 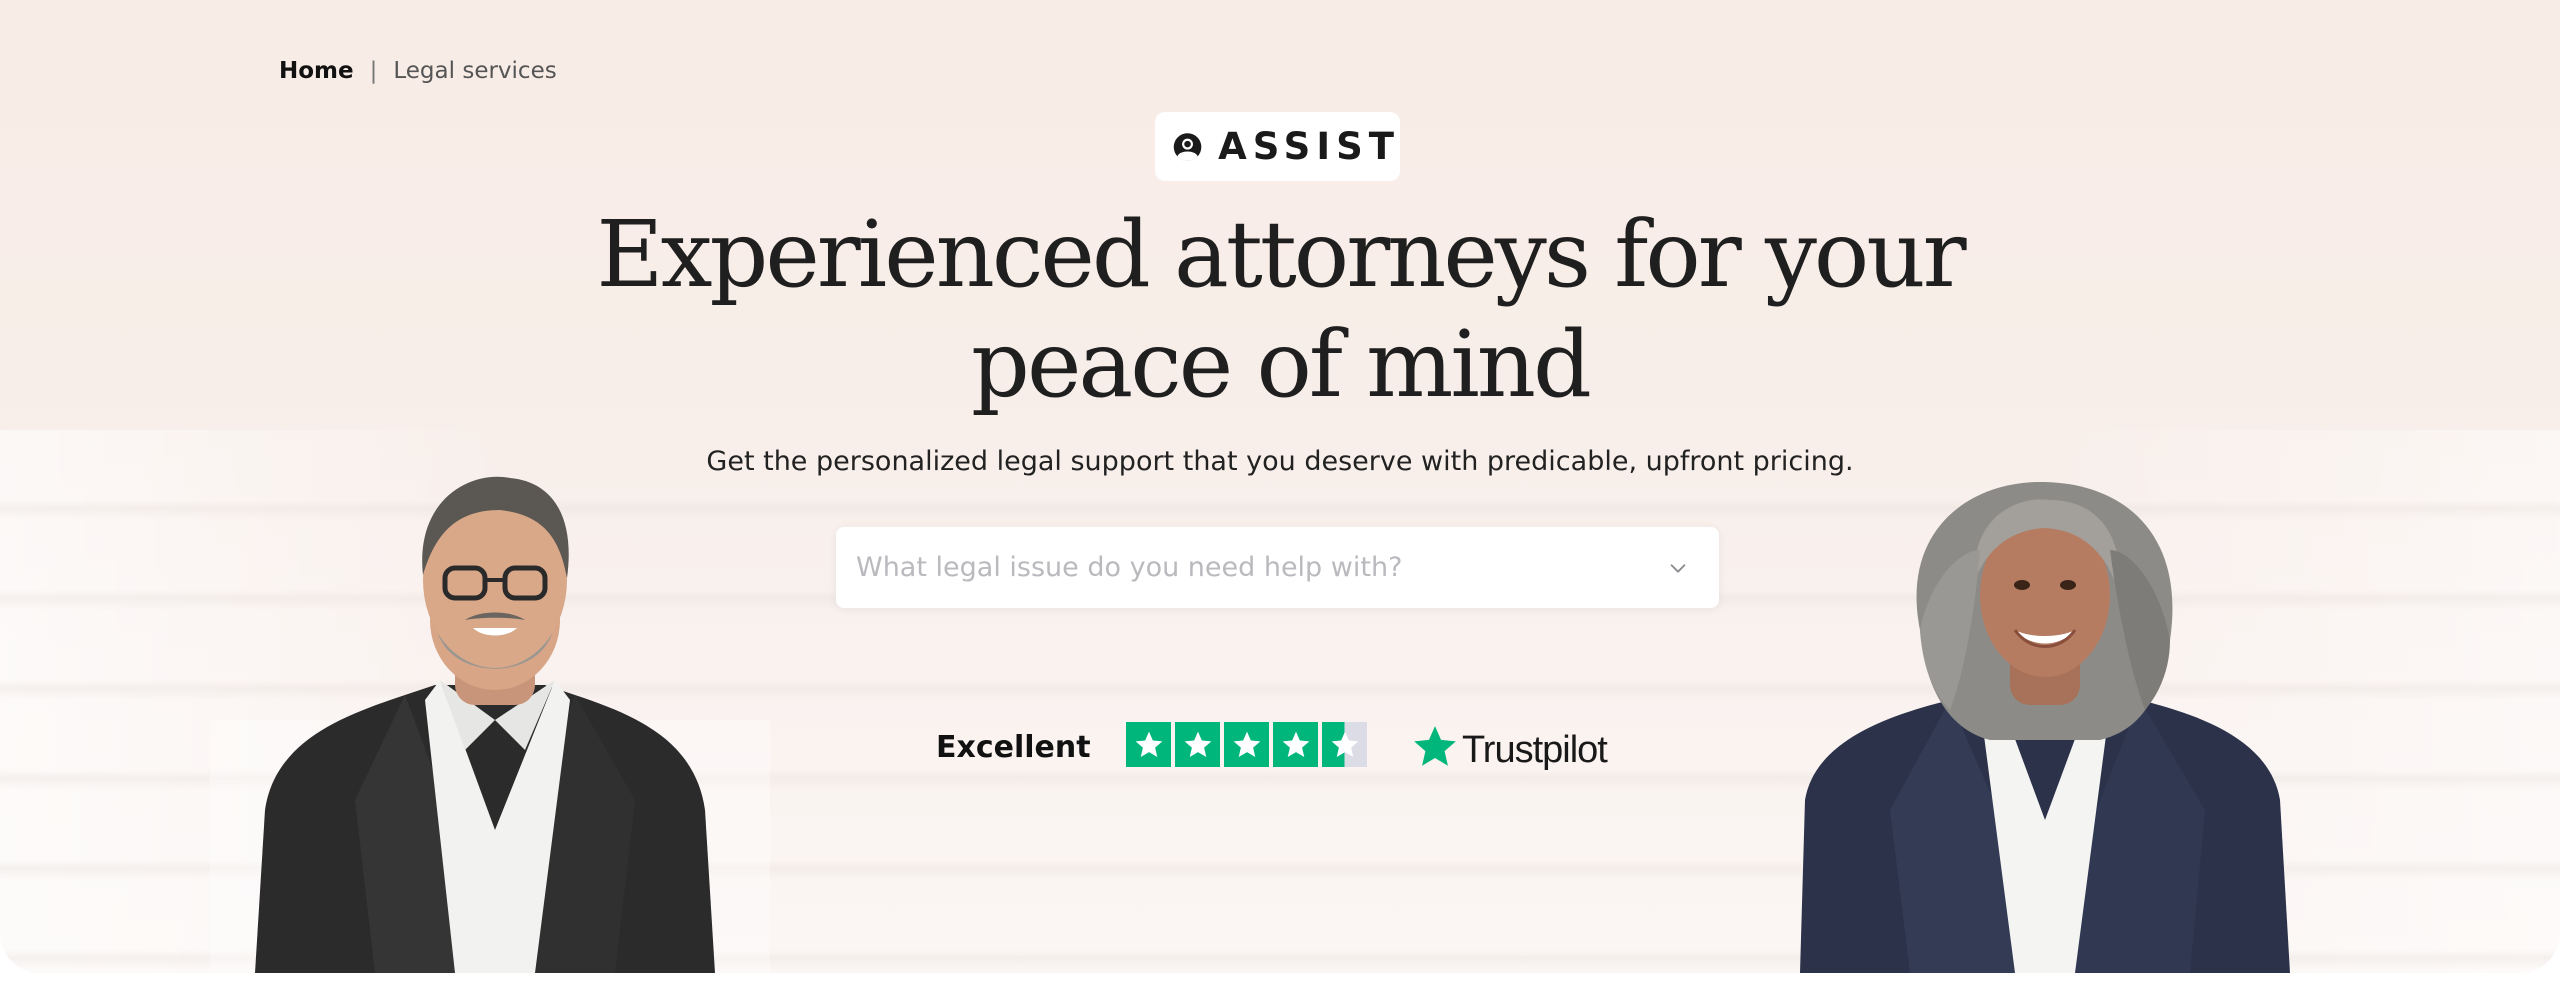 I want to click on breadcrumb-current: Legal services, so click(x=475, y=71).